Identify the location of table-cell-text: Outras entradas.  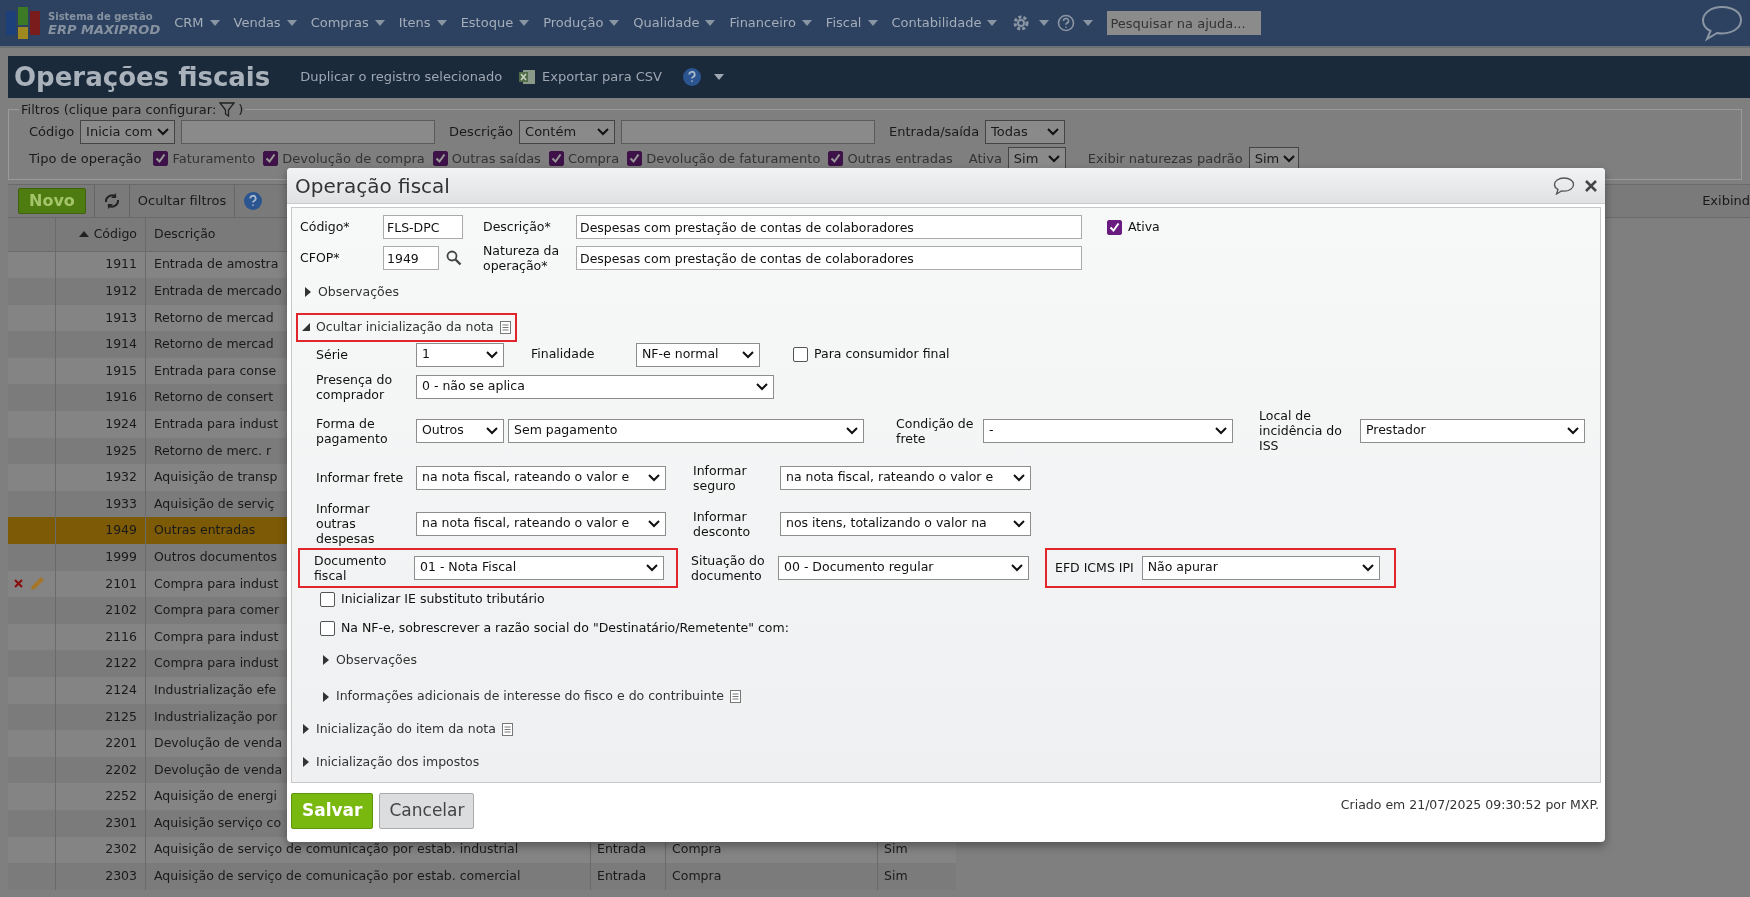
(204, 530).